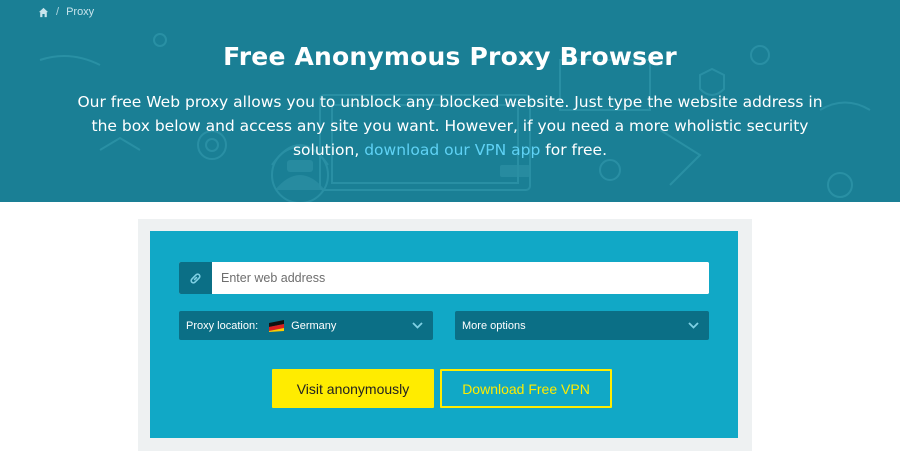 The width and height of the screenshot is (900, 457). What do you see at coordinates (195, 278) in the screenshot?
I see `link-icon` at bounding box center [195, 278].